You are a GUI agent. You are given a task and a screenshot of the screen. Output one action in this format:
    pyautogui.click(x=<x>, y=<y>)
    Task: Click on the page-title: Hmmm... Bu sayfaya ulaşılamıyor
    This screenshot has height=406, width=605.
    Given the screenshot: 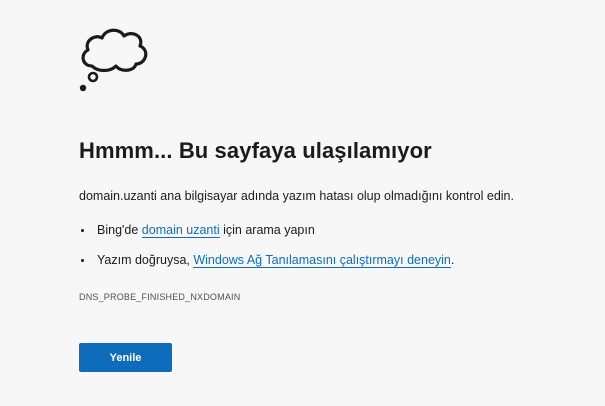 What is the action you would take?
    pyautogui.click(x=255, y=150)
    